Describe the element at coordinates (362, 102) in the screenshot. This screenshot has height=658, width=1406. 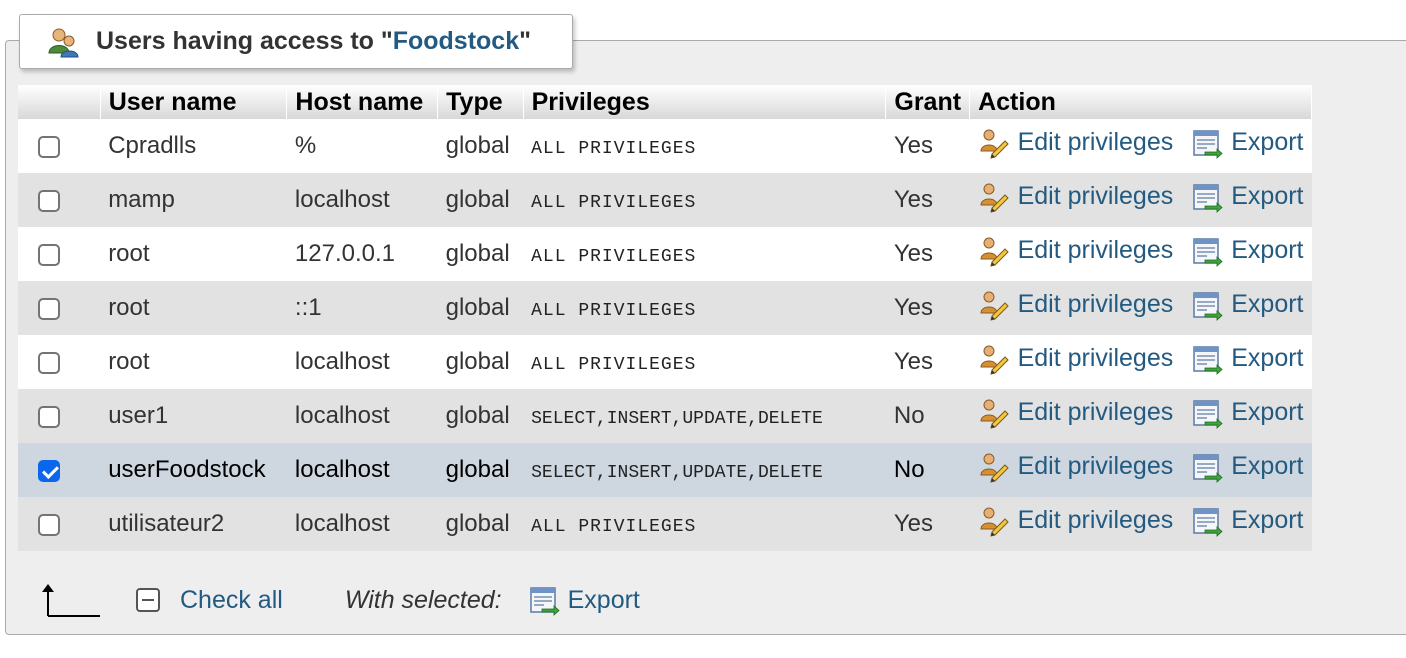
I see `col-host-name: Host name` at that location.